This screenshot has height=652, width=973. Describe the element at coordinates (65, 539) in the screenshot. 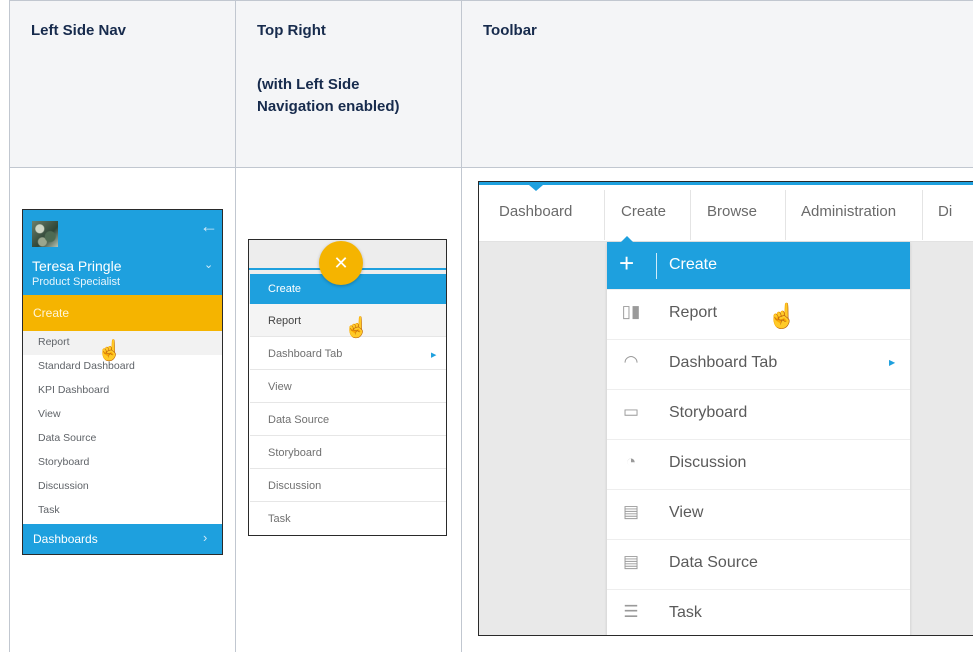

I see `nav-dashboards-label: Dashboards` at that location.